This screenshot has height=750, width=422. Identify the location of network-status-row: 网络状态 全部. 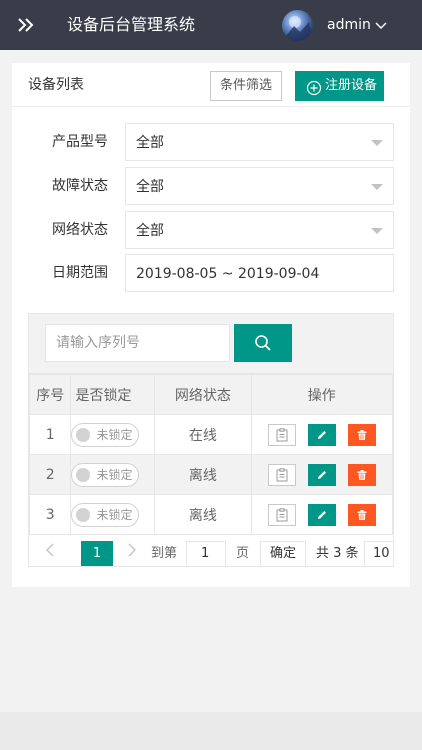
(211, 230).